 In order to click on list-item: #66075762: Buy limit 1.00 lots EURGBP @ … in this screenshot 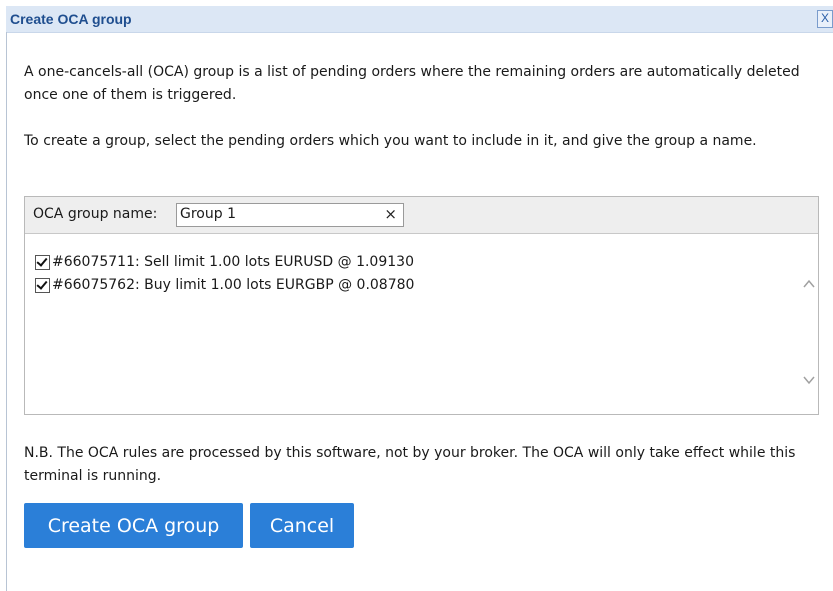, I will do `click(224, 285)`.